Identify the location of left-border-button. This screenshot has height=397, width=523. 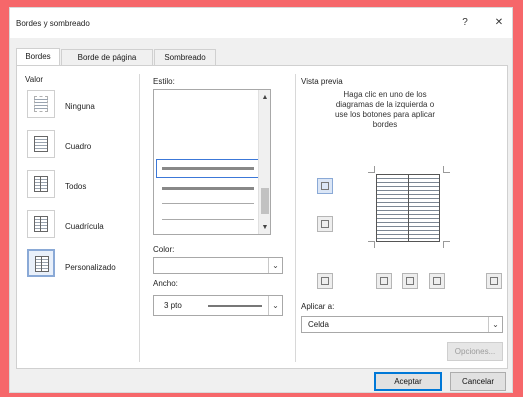
(384, 281).